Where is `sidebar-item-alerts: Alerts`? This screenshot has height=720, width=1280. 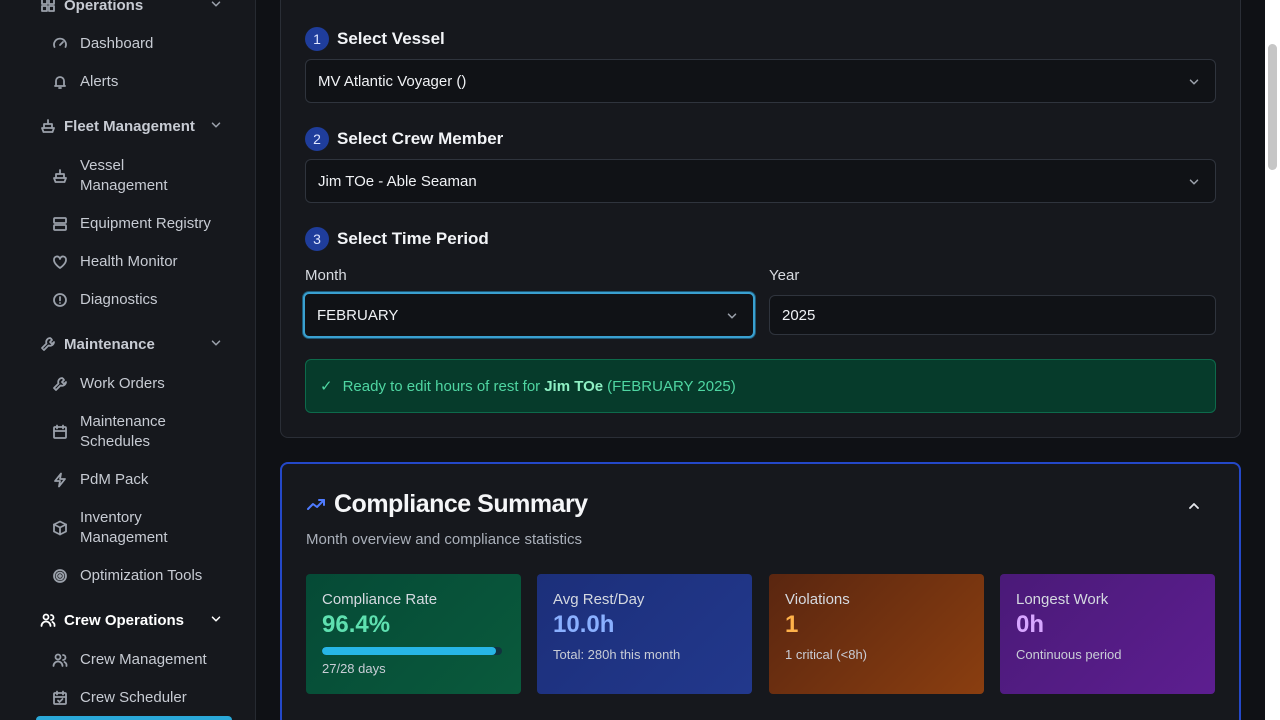
sidebar-item-alerts: Alerts is located at coordinates (147, 82).